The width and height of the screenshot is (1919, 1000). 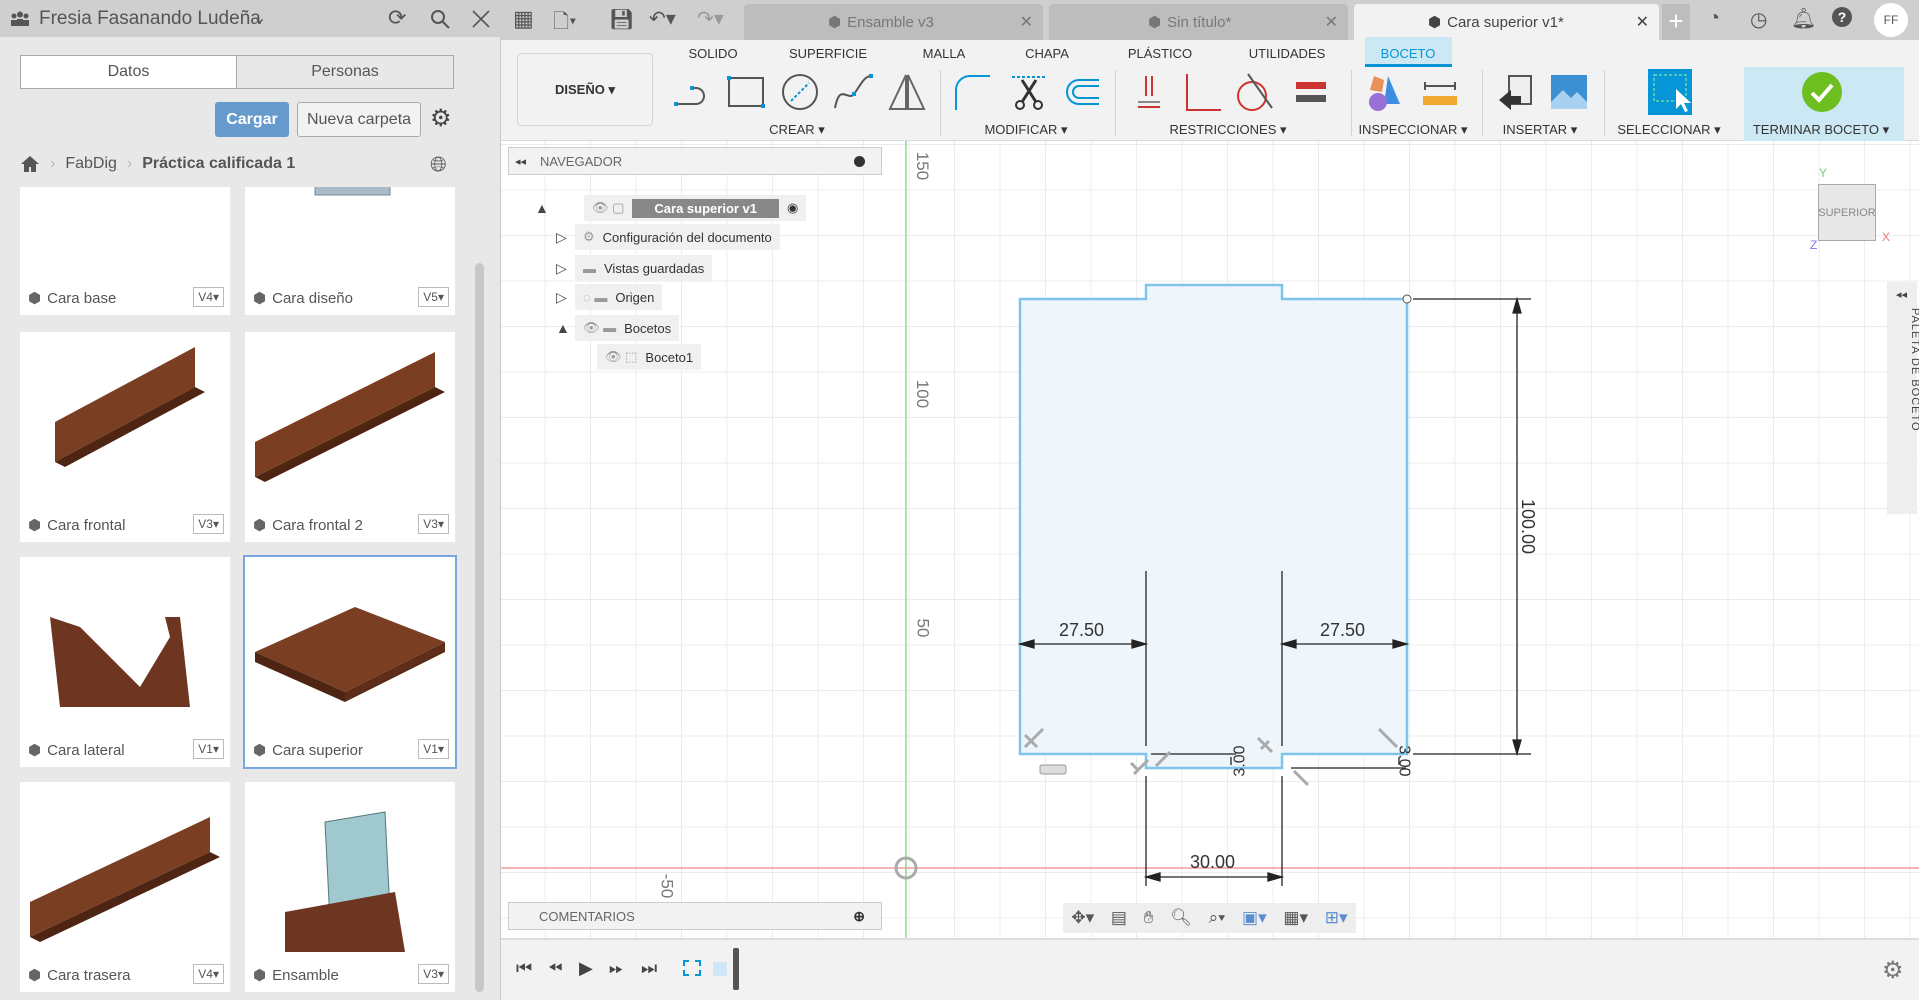 I want to click on dimension-right-width: 27.50, so click(x=1342, y=630).